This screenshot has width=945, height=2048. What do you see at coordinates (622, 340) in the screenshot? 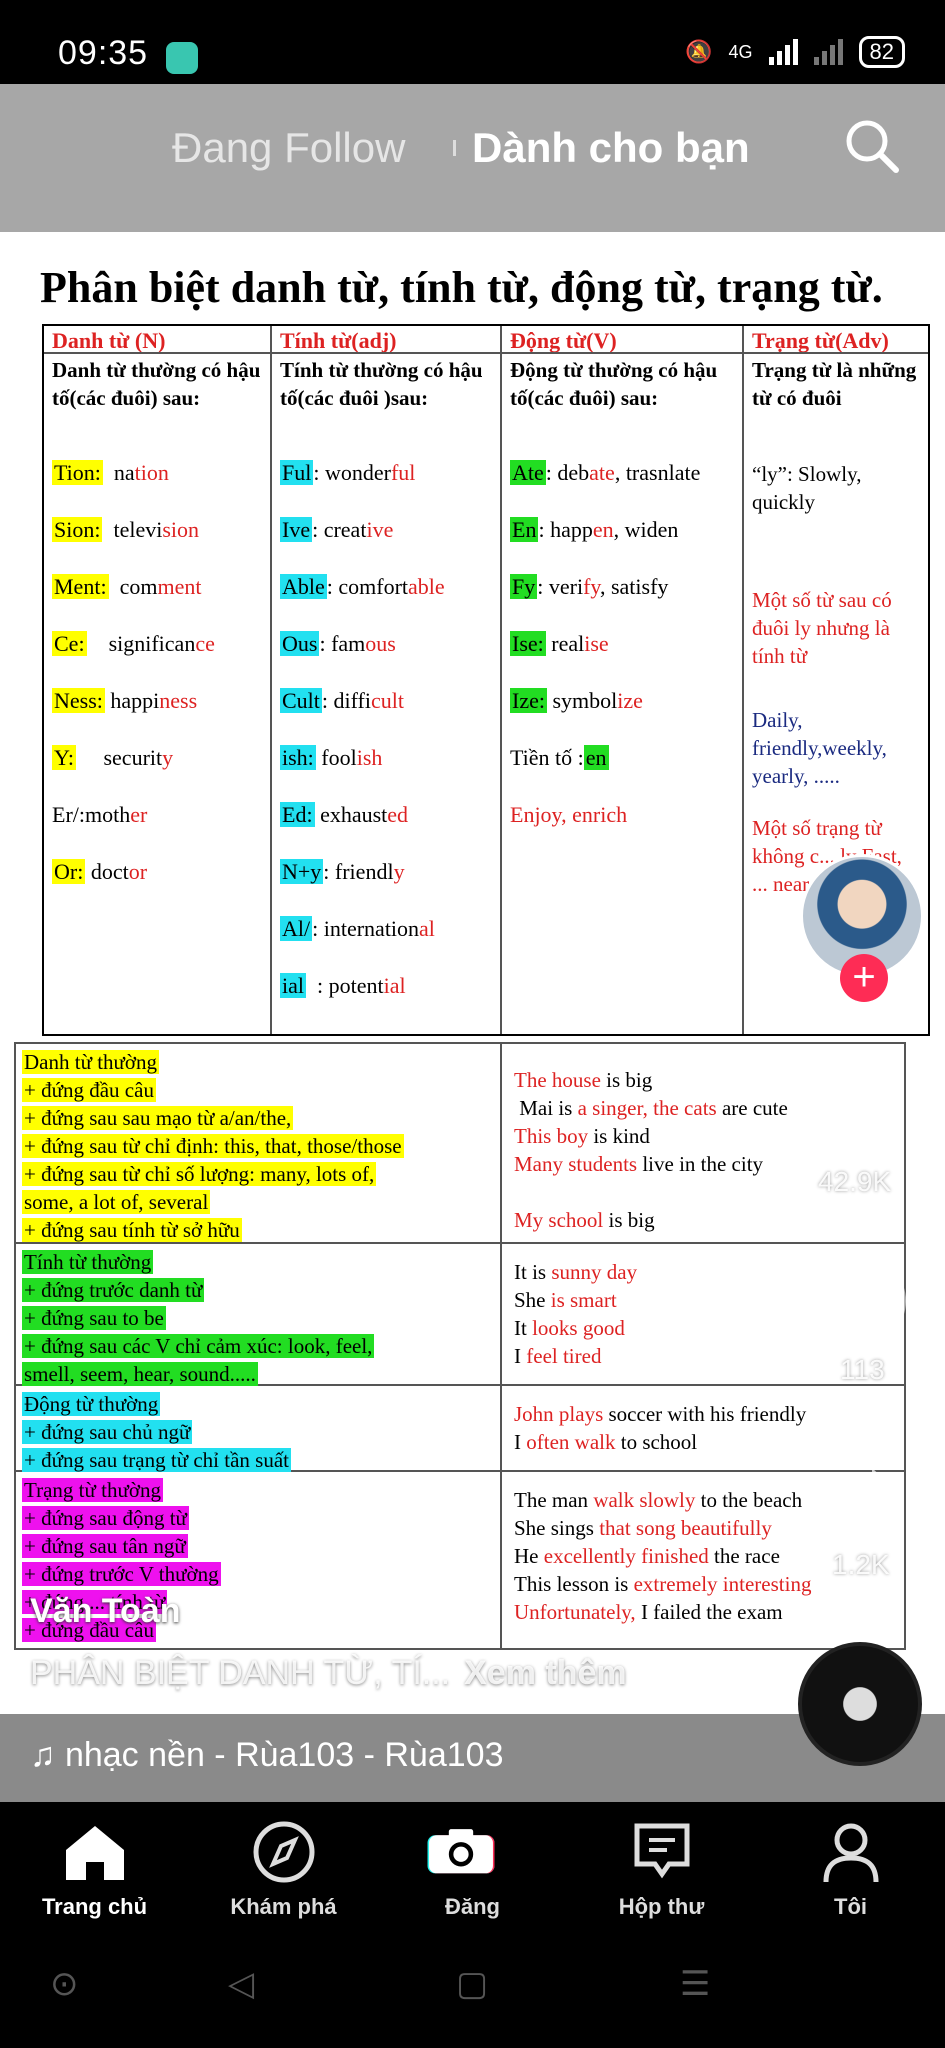
I see `column-header: Động từ(V)` at bounding box center [622, 340].